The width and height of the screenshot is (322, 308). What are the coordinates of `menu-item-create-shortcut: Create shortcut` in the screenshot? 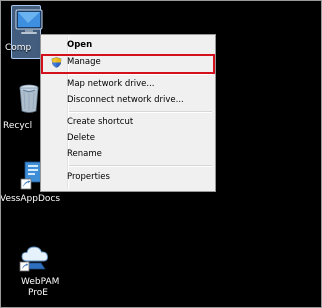 It's located at (128, 122).